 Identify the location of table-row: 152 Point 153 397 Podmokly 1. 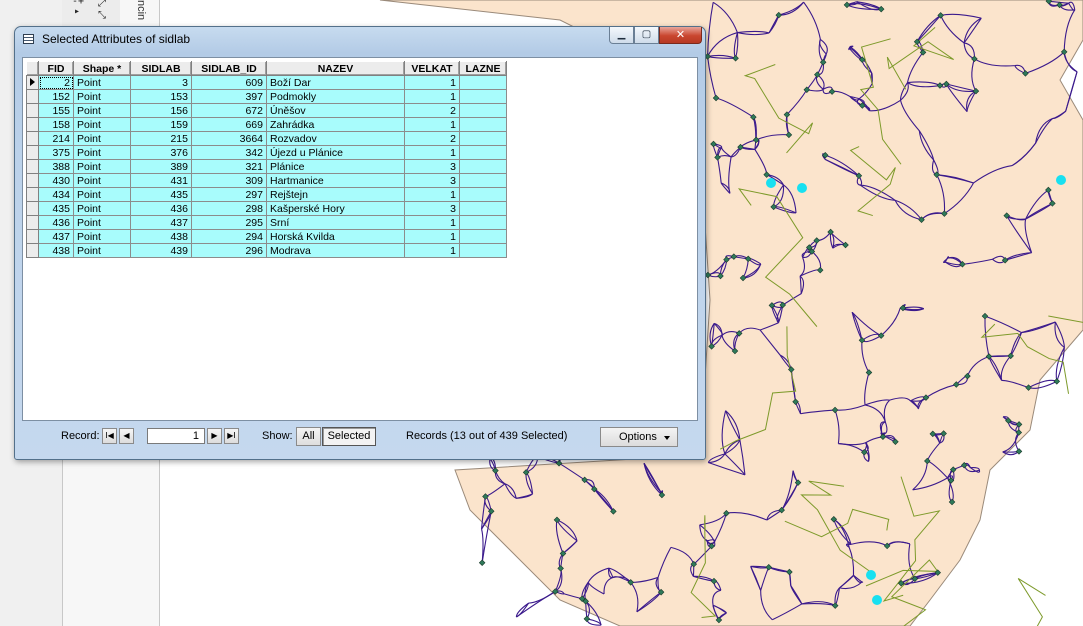
(266, 96).